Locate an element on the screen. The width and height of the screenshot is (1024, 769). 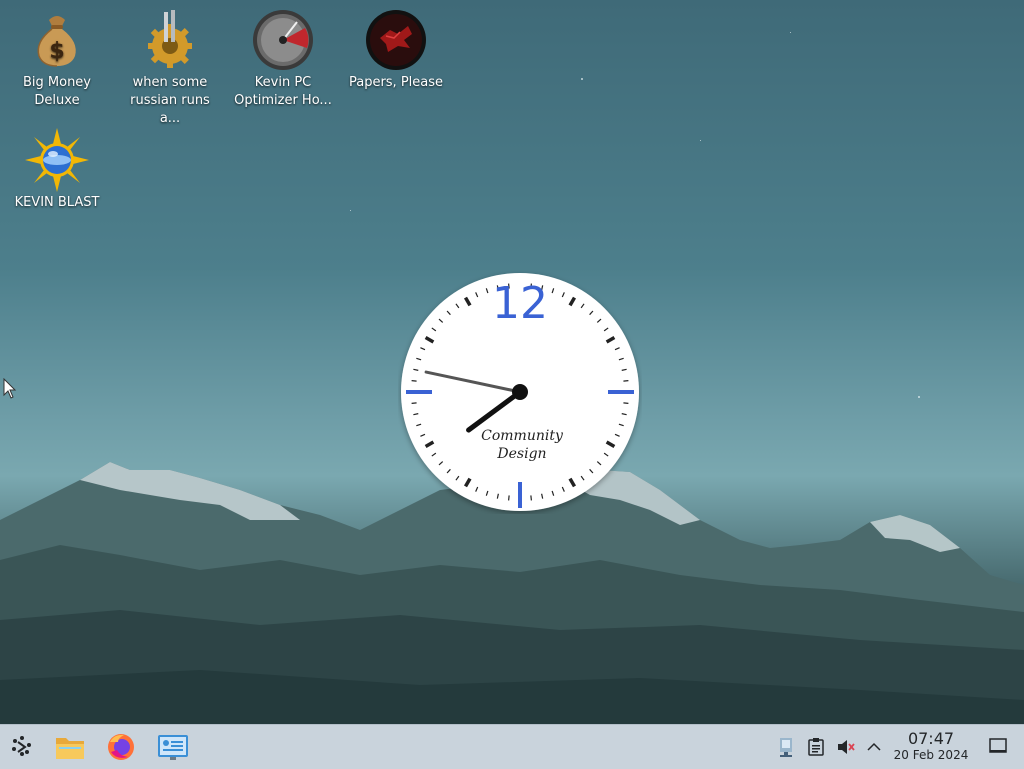
show-desktop-button is located at coordinates (998, 746).